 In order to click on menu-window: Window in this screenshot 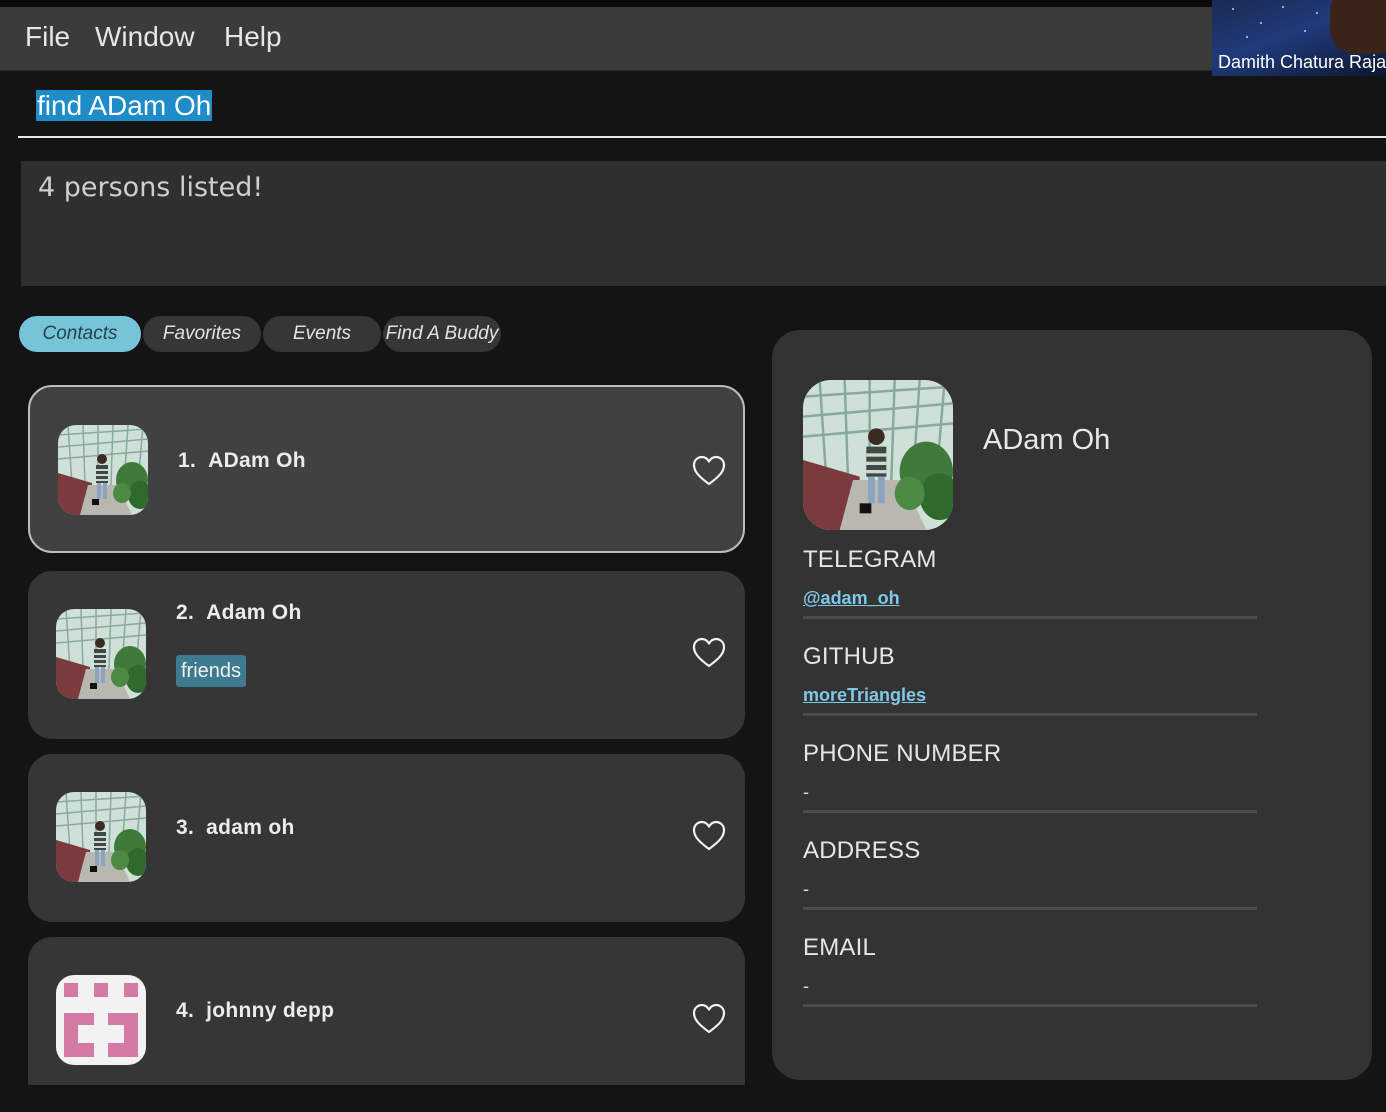, I will do `click(145, 37)`.